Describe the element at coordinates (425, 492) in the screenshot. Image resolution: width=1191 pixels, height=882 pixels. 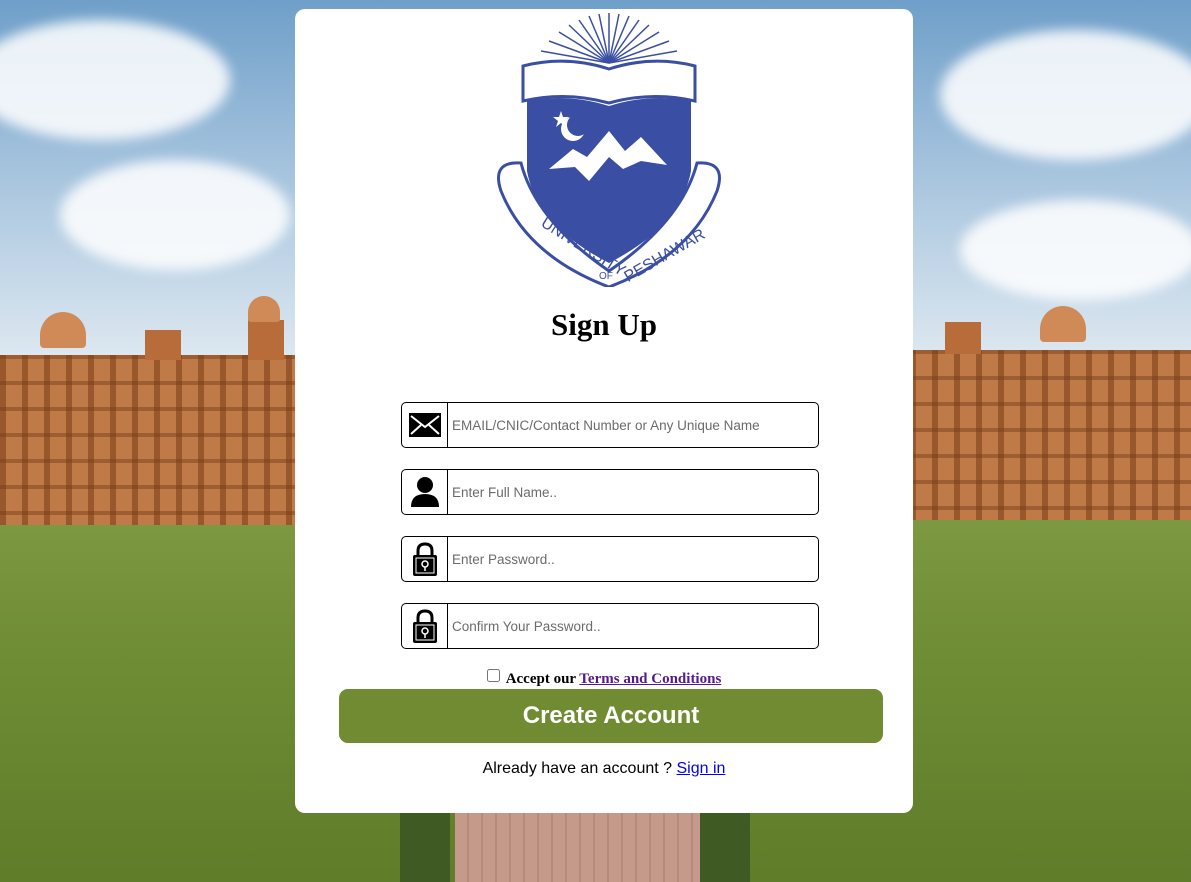
I see `user-icon` at that location.